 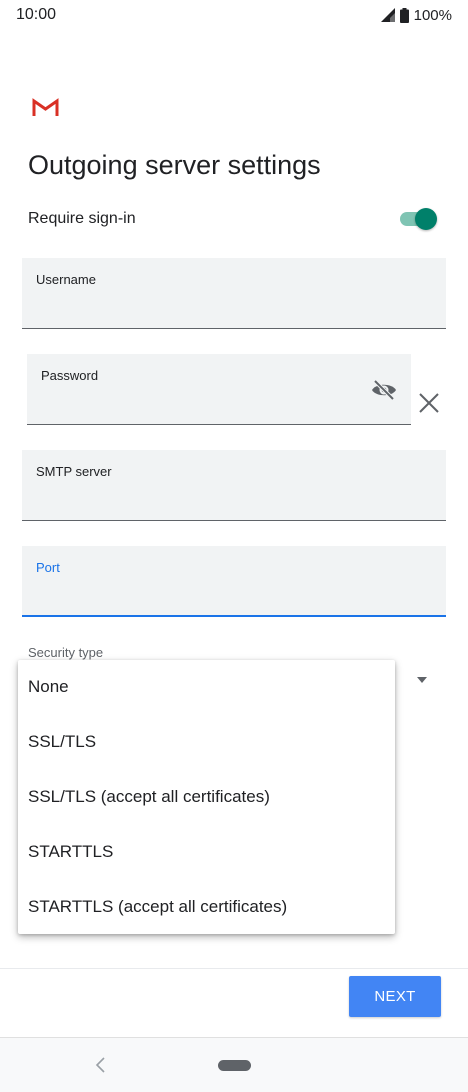 I want to click on smtp-server-input, so click(x=208, y=502).